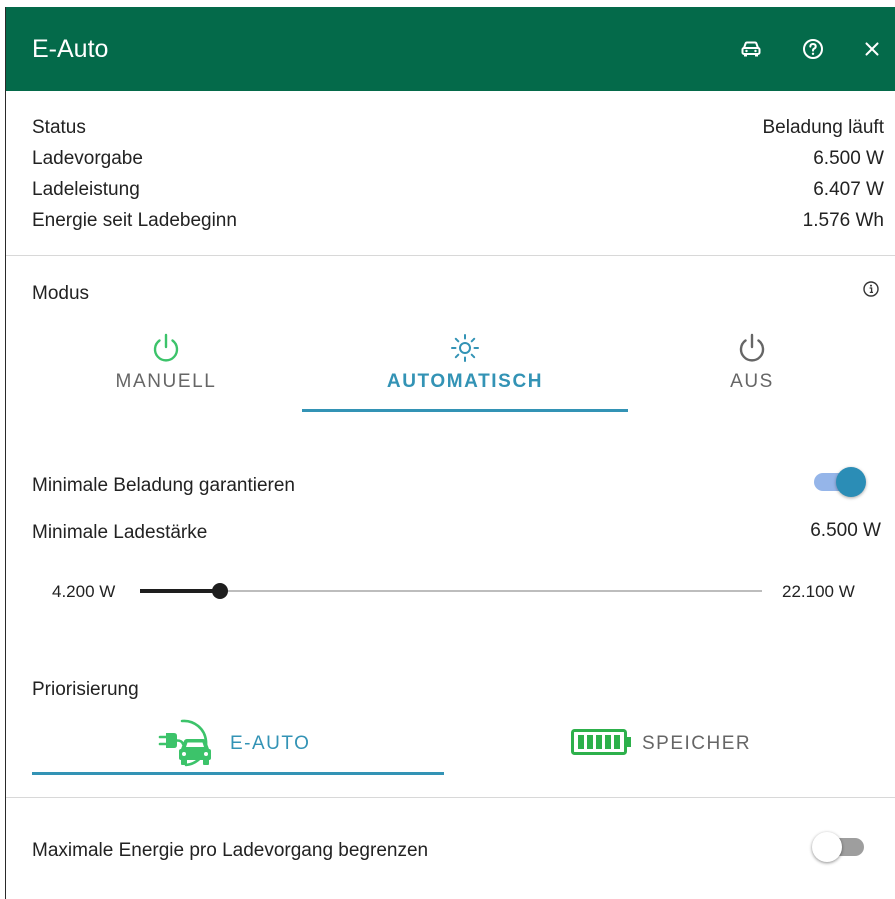  I want to click on close-button, so click(872, 49).